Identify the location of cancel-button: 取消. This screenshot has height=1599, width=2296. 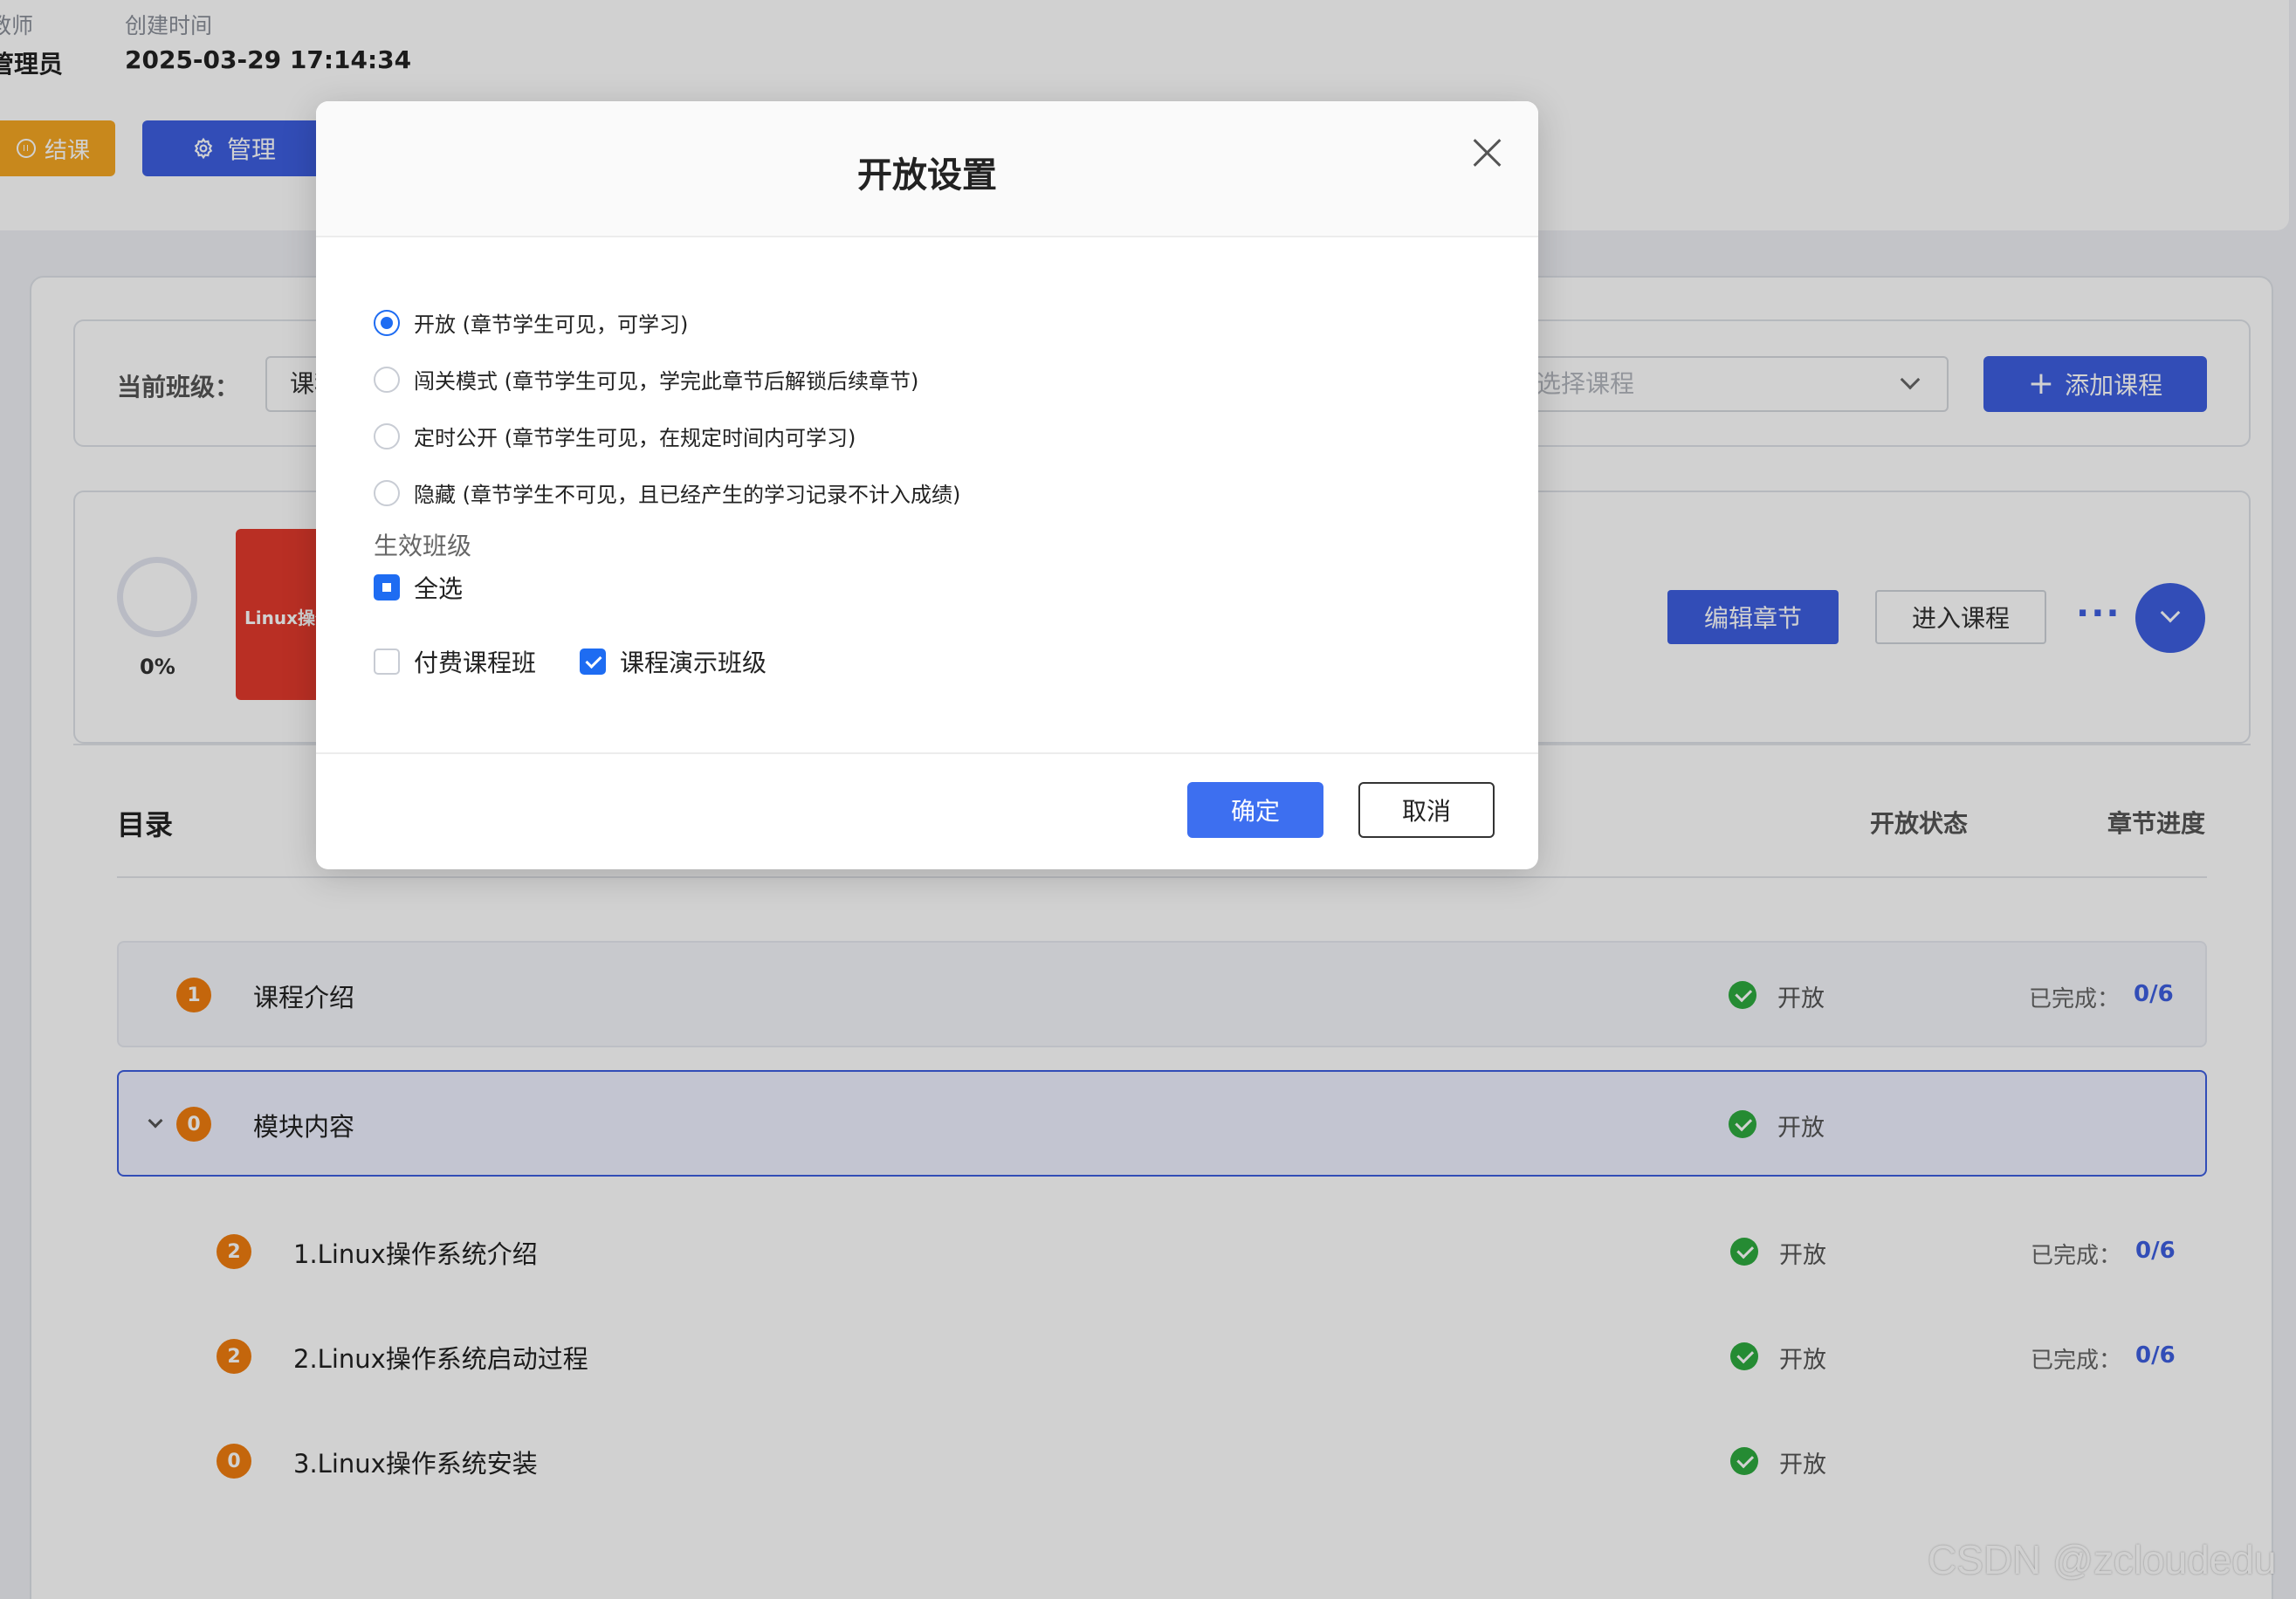
(1426, 810).